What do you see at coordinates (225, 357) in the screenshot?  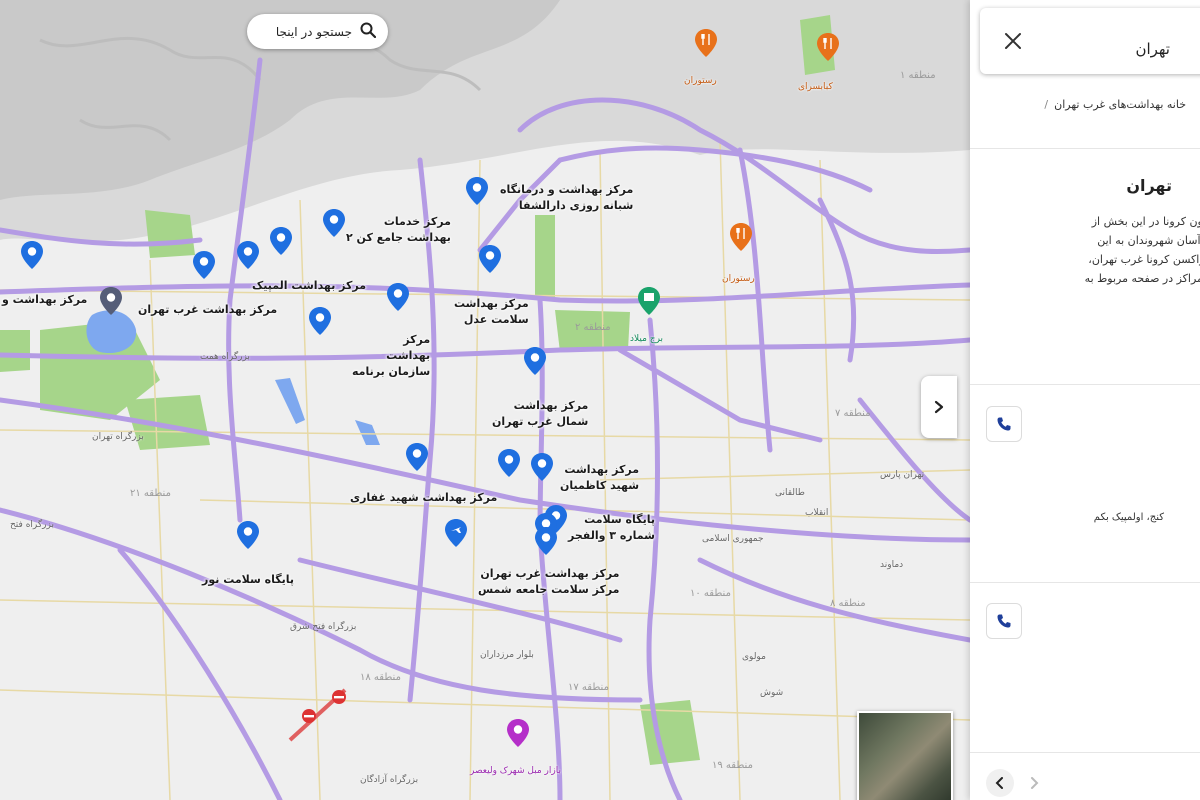 I see `road-label: بزرگراه همت` at bounding box center [225, 357].